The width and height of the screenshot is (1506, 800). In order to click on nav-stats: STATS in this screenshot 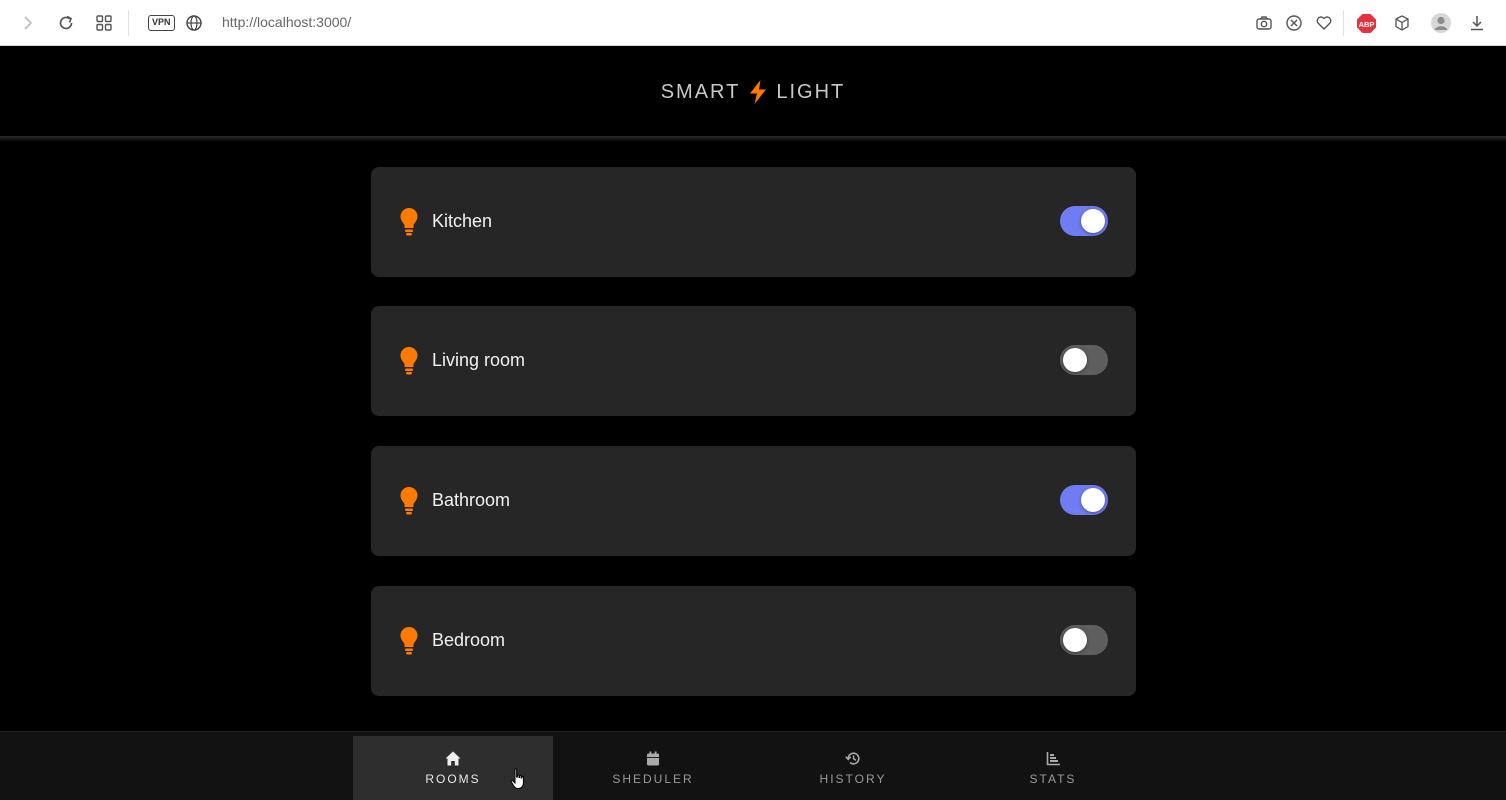, I will do `click(1053, 768)`.